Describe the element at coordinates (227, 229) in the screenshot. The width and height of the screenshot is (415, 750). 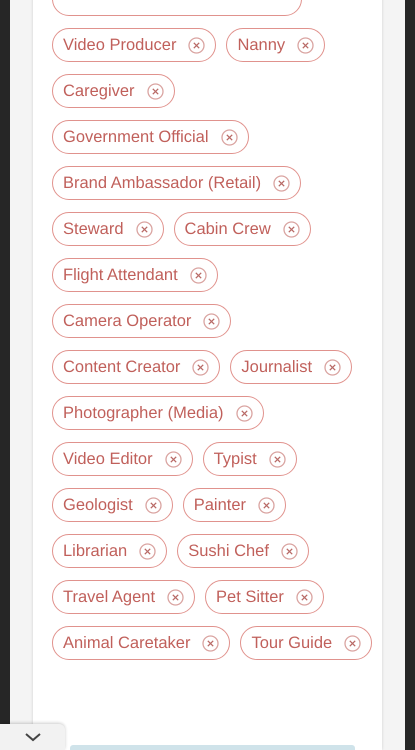
I see `tag-label: Cabin Crew` at that location.